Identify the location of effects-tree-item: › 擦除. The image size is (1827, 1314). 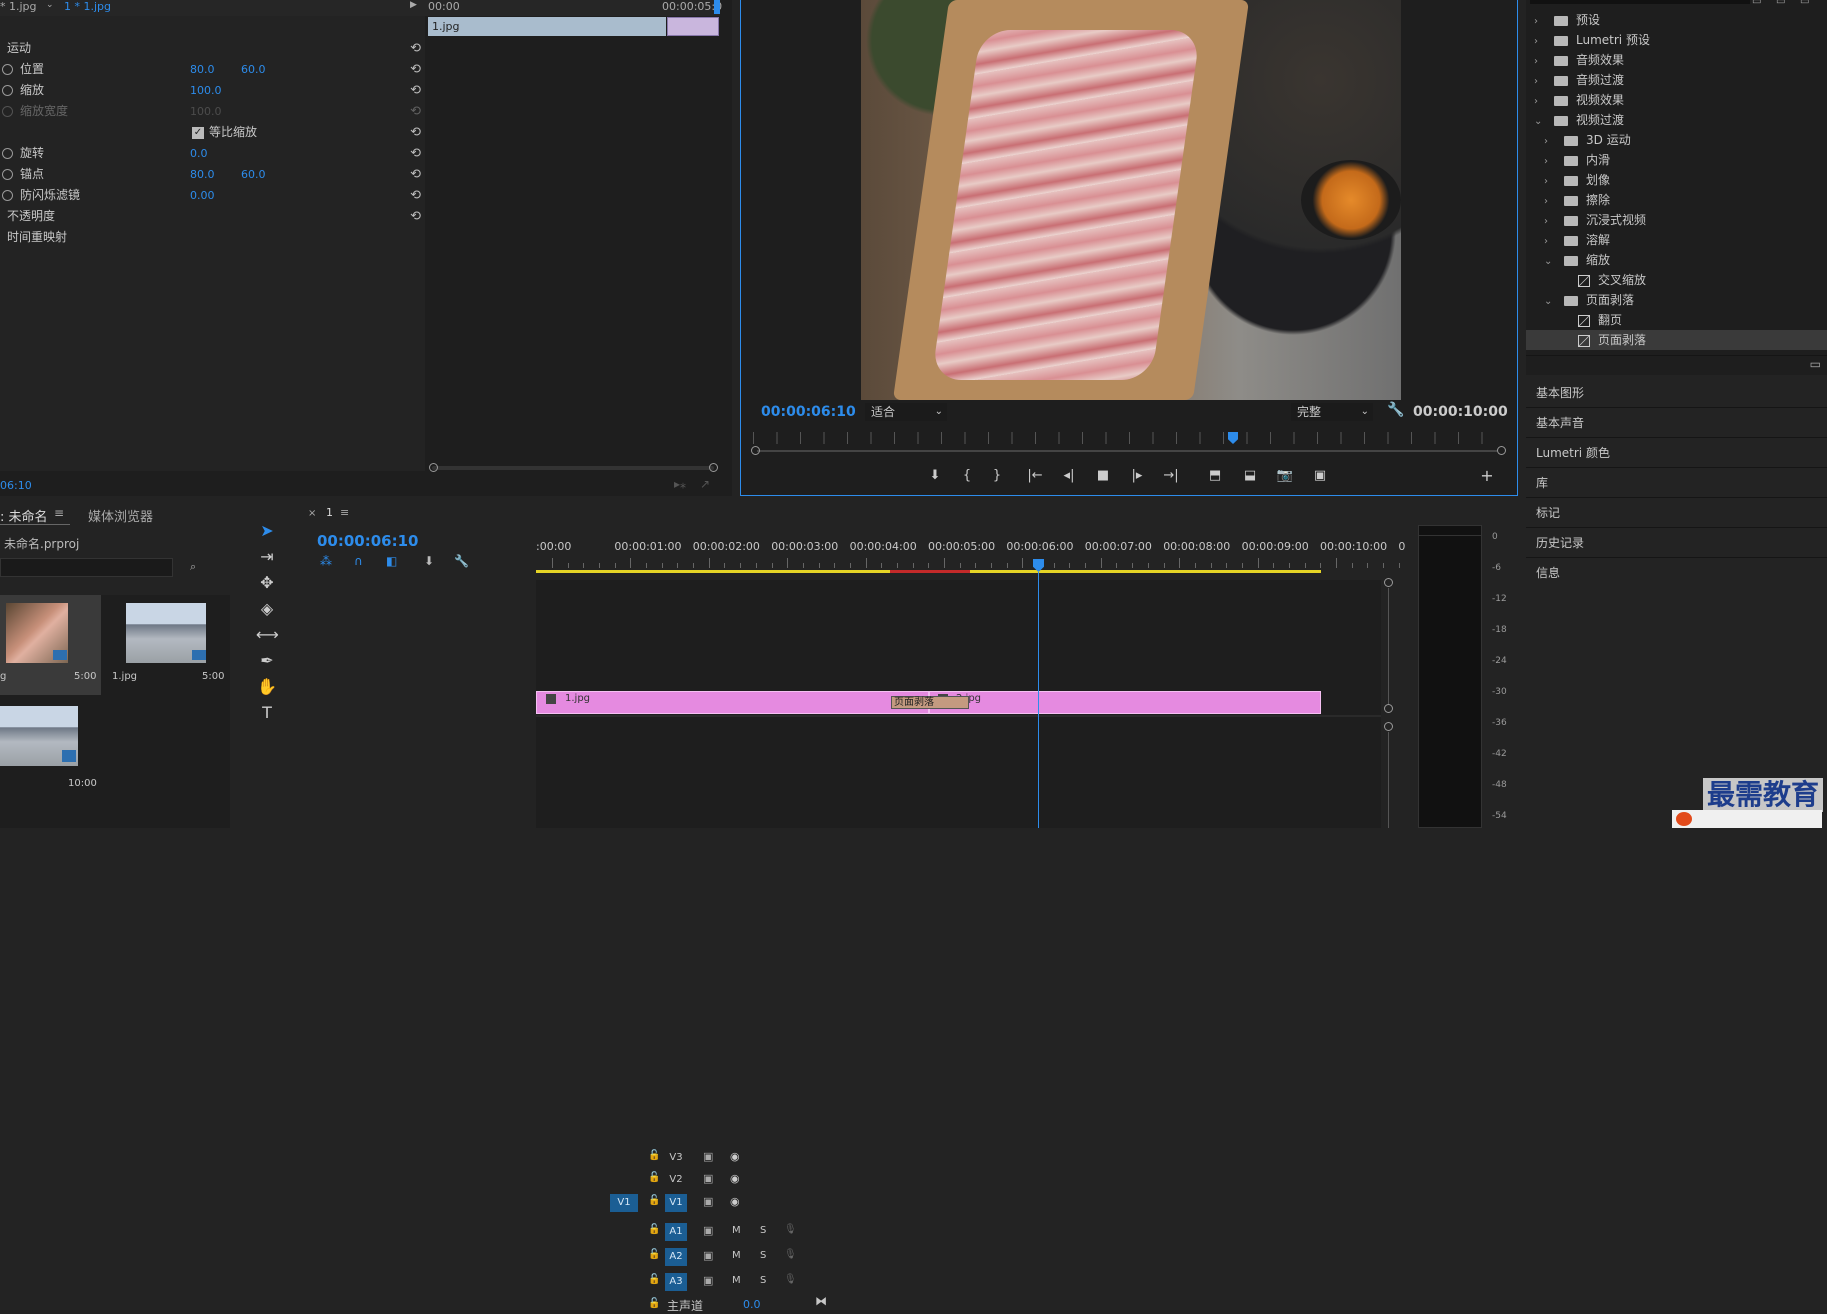
(1685, 200).